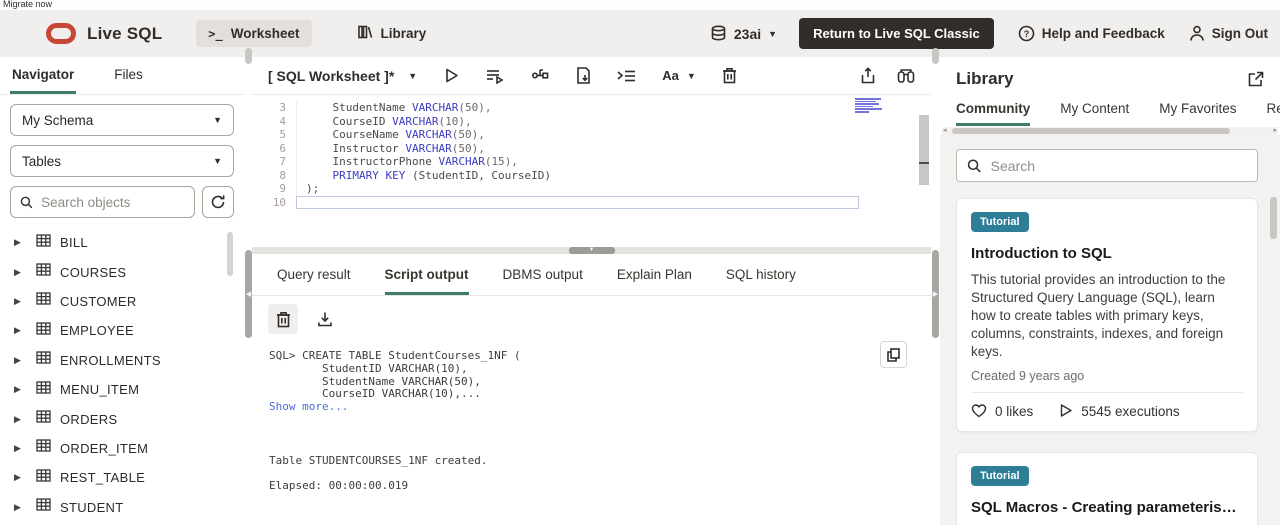 The width and height of the screenshot is (1280, 525). I want to click on editor-scrollbar, so click(924, 170).